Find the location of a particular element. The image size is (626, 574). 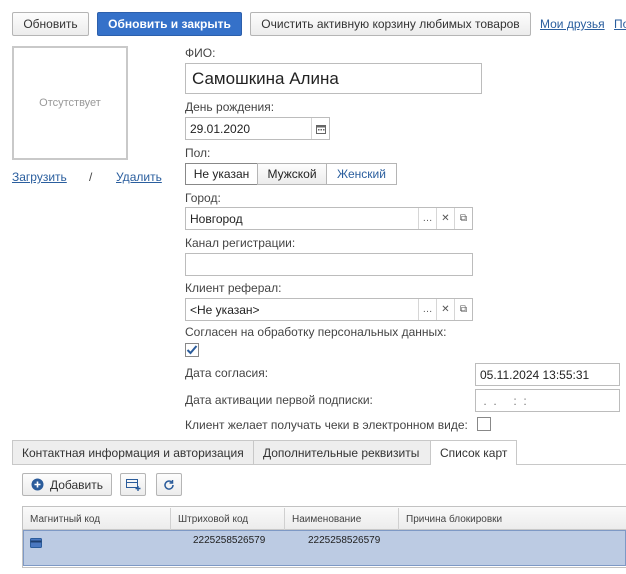

city-clear-icon: ✕ is located at coordinates (445, 218).